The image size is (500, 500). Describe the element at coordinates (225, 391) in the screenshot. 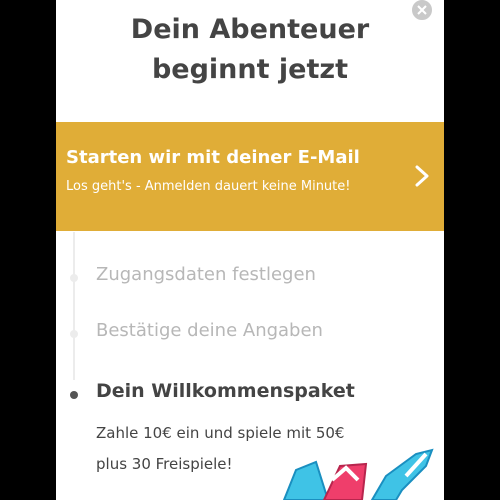

I see `step-label-welcome-package: Dein Willkommenspaket` at that location.